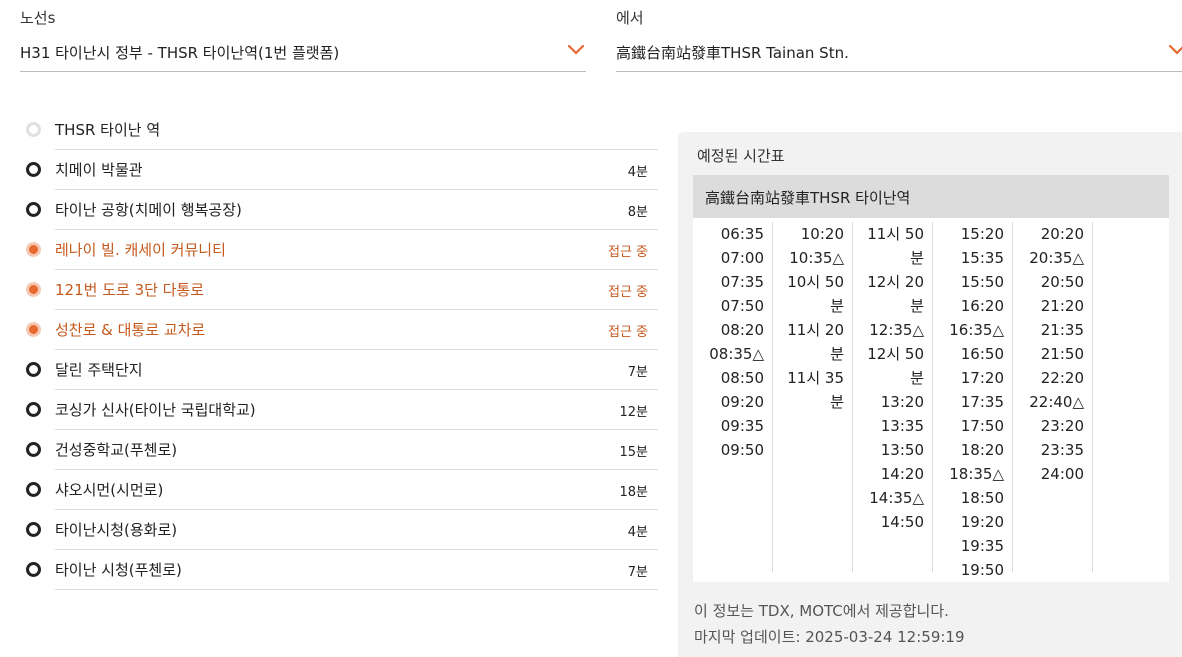  What do you see at coordinates (742, 306) in the screenshot?
I see `departure-time: 07:50` at bounding box center [742, 306].